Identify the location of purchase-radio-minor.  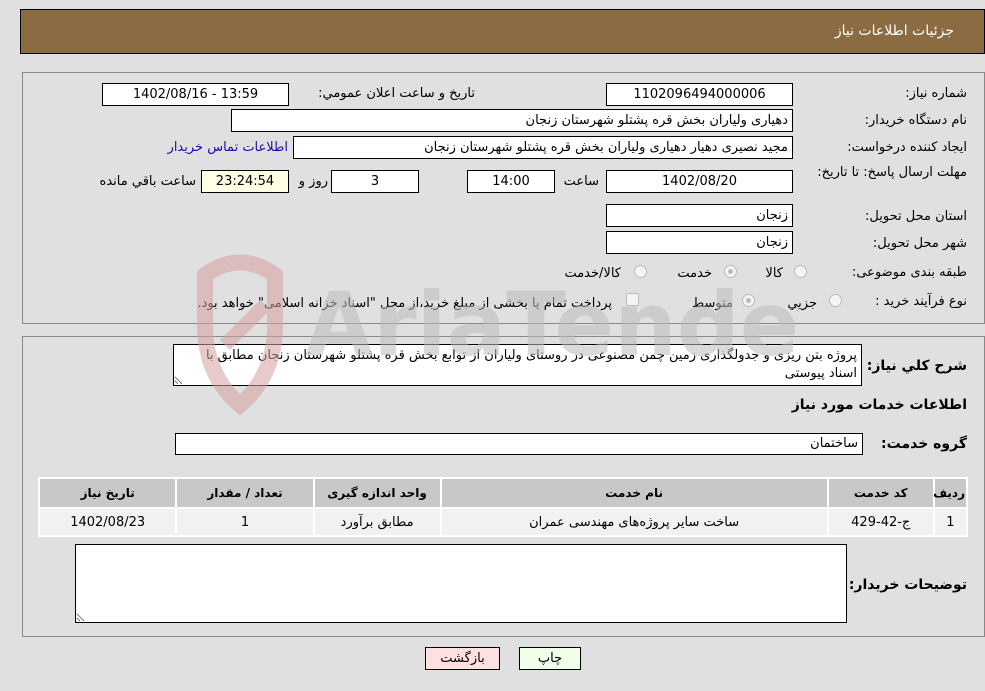
(835, 300).